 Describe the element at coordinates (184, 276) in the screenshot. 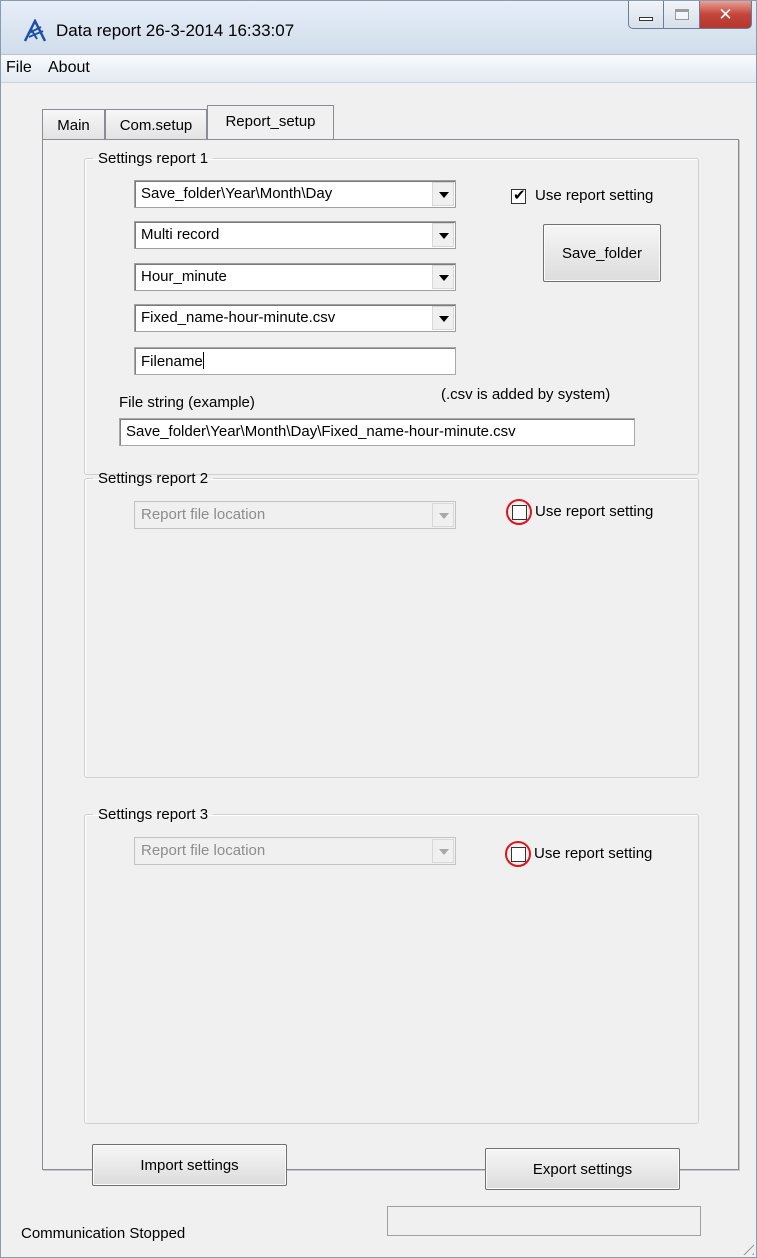

I see `report1-time-format-value: Hour_minute` at that location.